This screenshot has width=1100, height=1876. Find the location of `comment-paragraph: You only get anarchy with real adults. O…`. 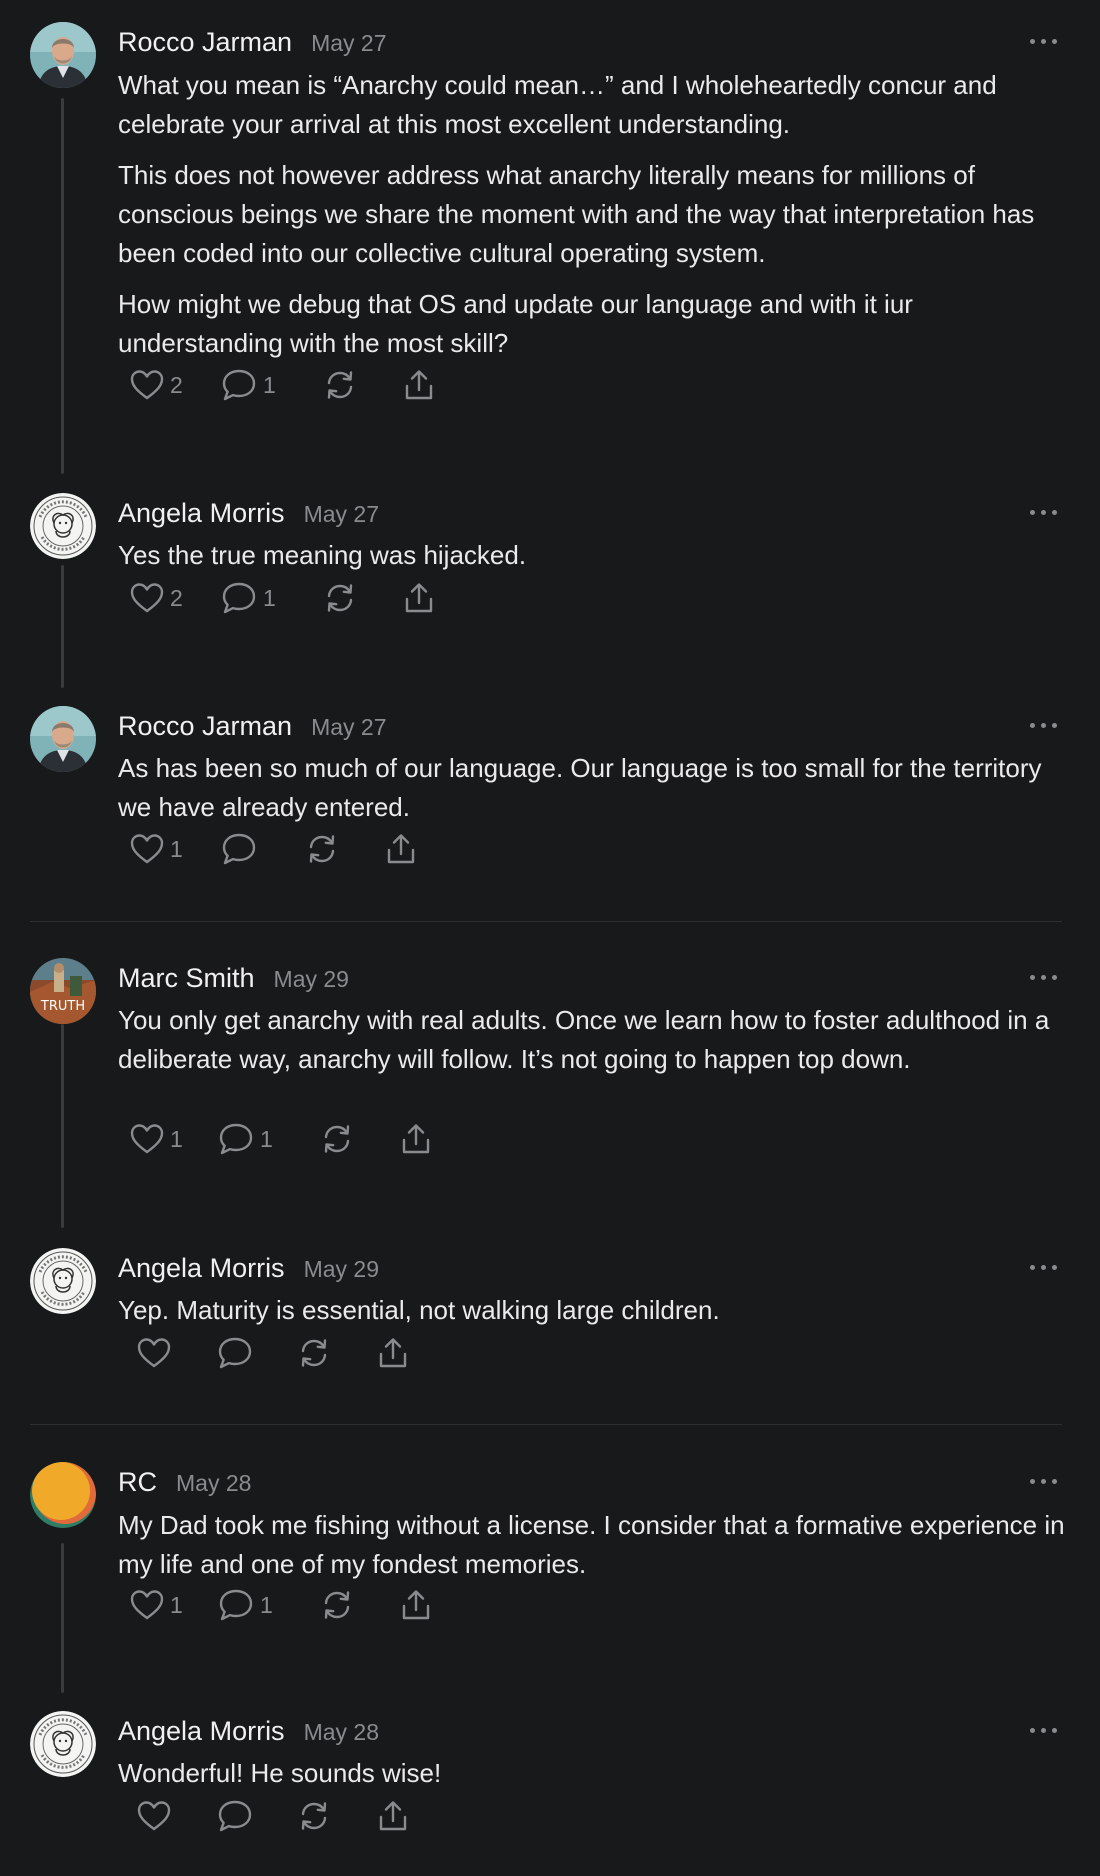

comment-paragraph: You only get anarchy with real adults. O… is located at coordinates (584, 1039).